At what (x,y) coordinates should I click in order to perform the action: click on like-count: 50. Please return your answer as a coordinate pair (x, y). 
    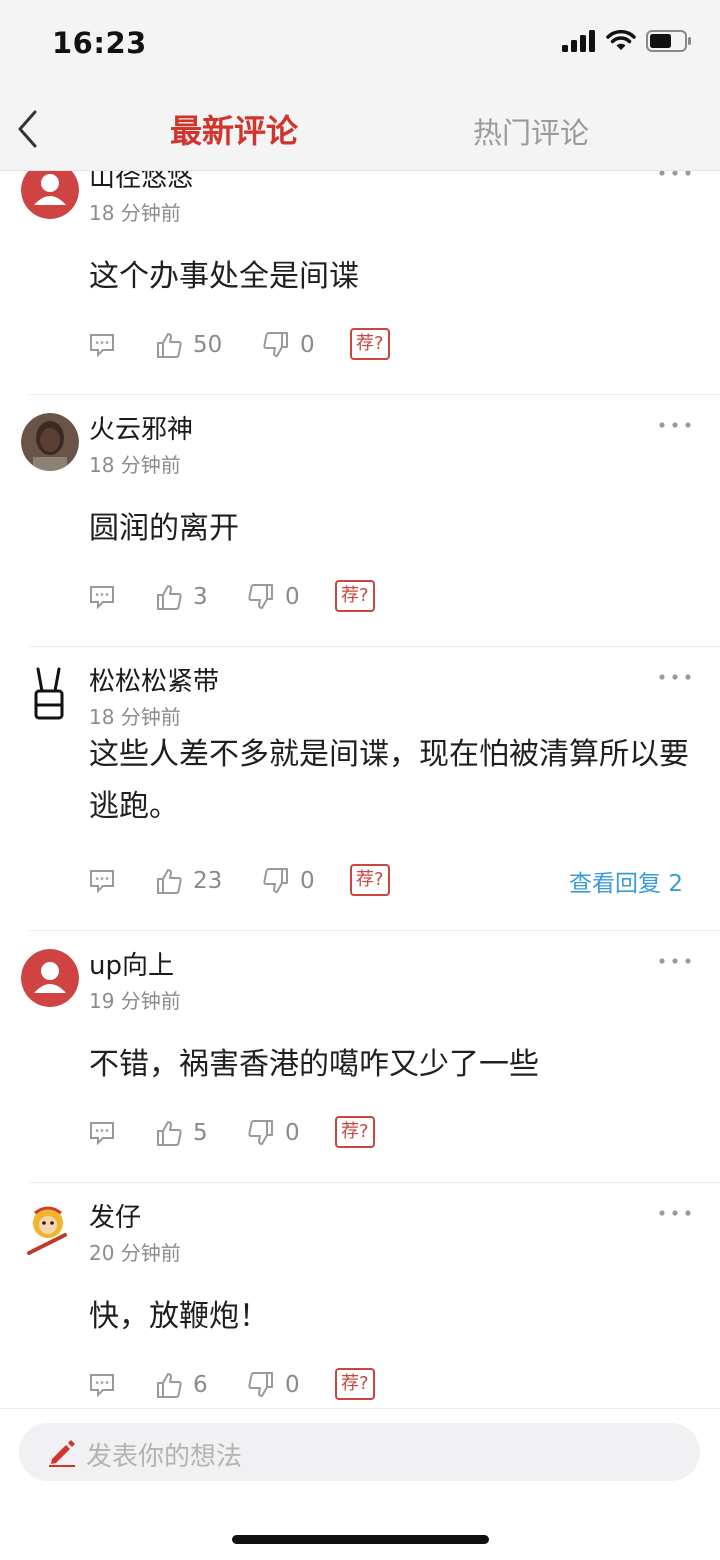
    Looking at the image, I should click on (208, 345).